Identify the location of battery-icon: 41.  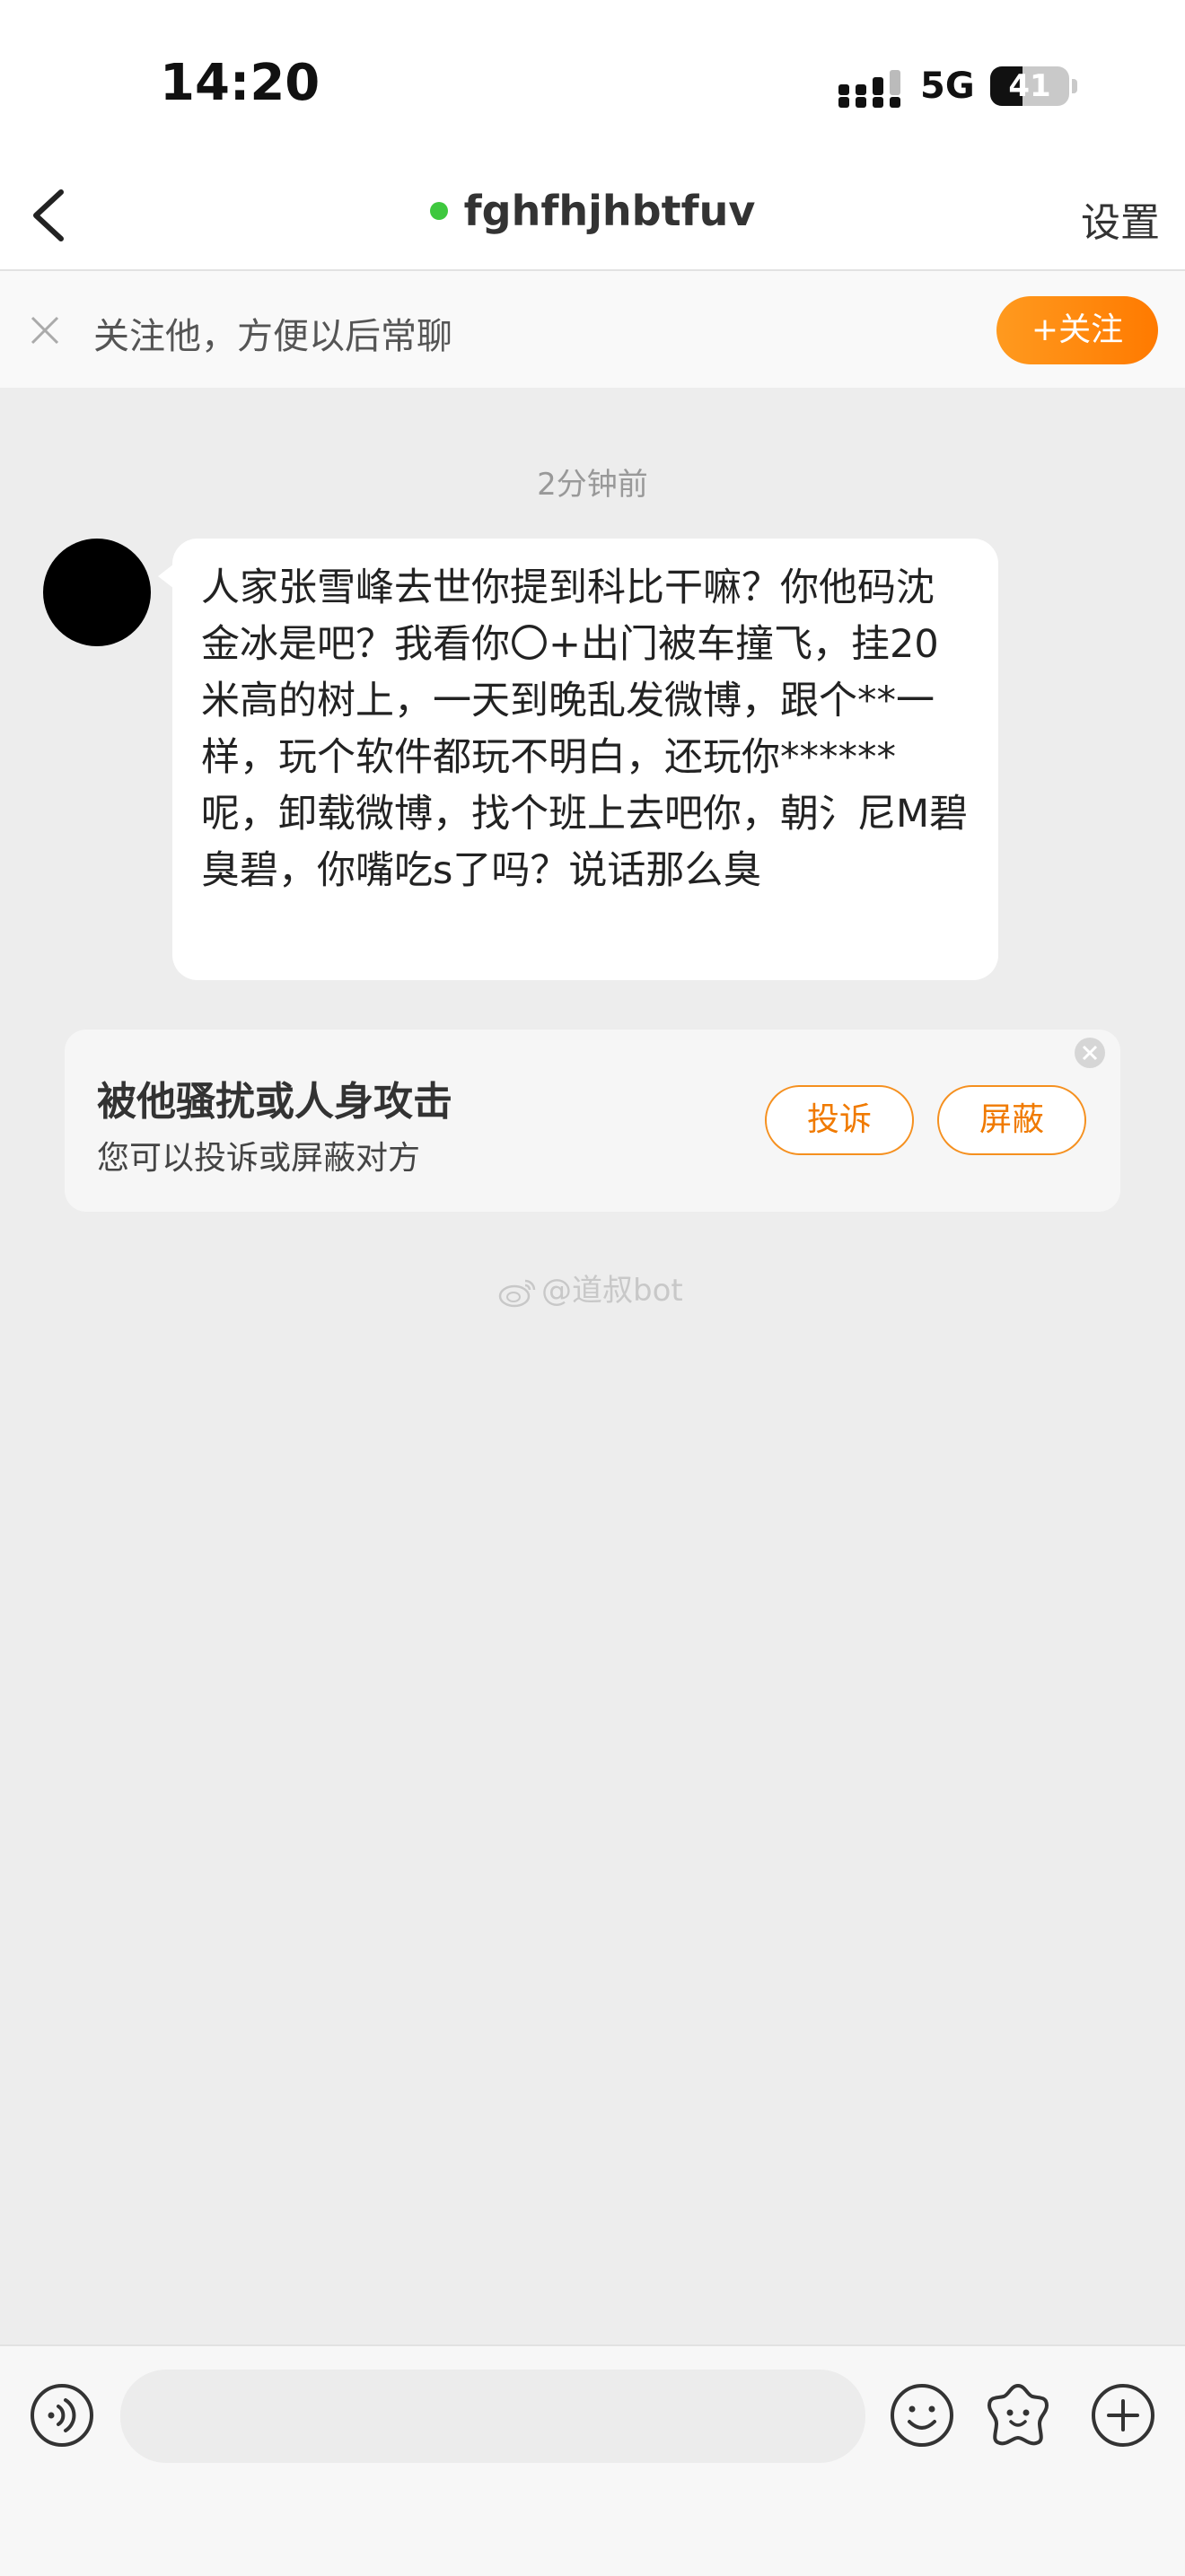
(1029, 86).